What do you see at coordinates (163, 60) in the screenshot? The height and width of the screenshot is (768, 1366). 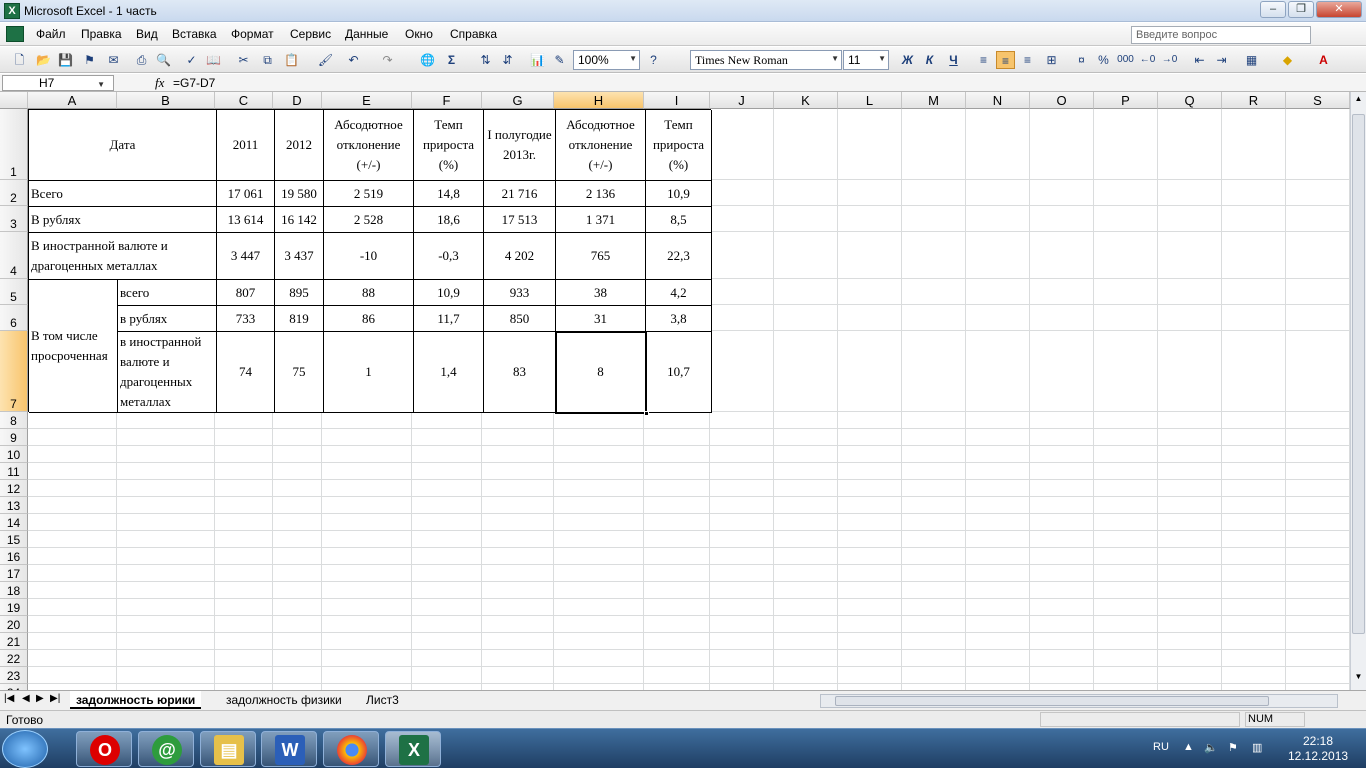 I see `print-preview-icon: 🔍` at bounding box center [163, 60].